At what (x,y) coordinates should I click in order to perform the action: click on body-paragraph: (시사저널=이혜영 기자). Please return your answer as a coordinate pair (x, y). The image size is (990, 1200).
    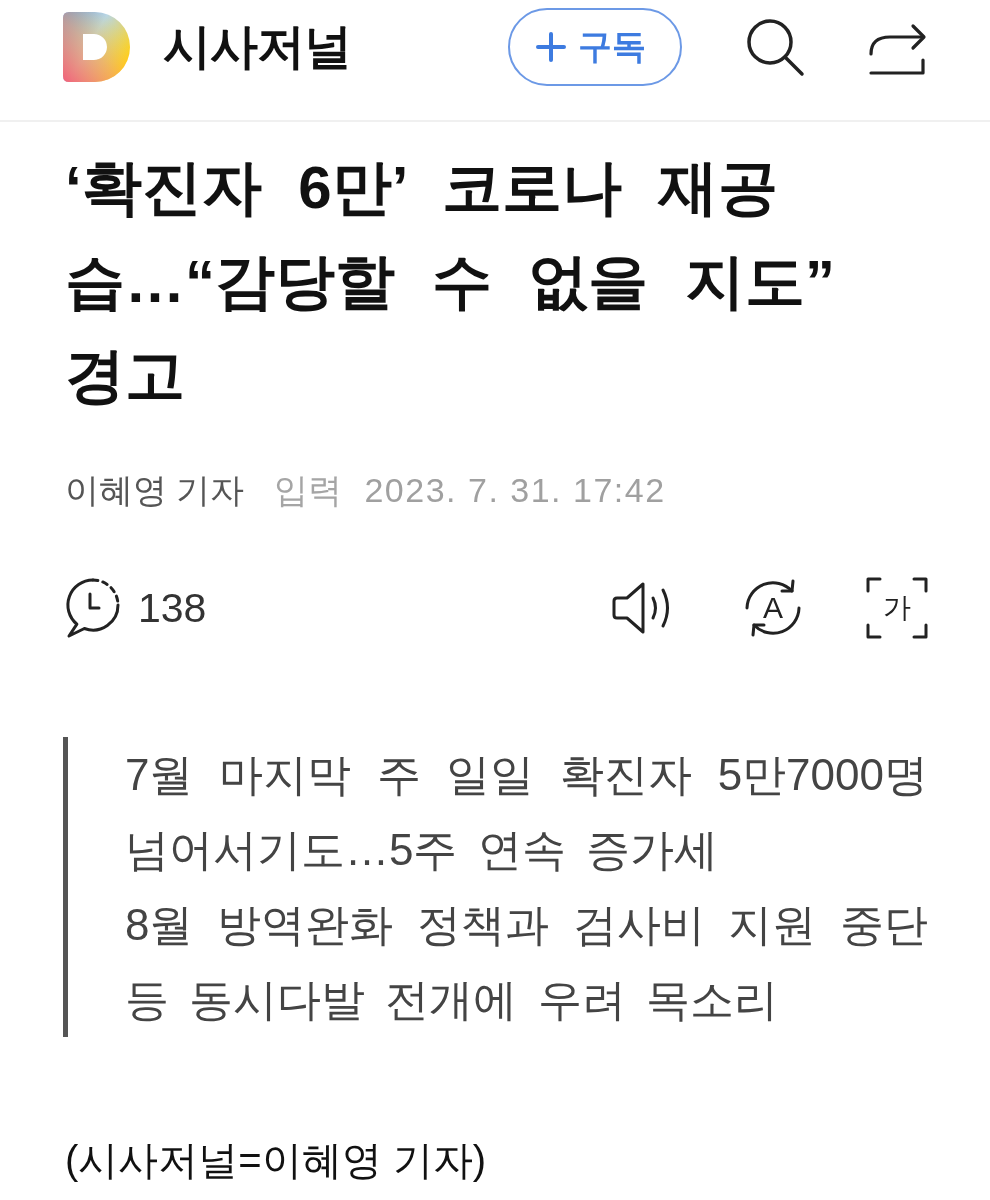
    Looking at the image, I should click on (276, 1160).